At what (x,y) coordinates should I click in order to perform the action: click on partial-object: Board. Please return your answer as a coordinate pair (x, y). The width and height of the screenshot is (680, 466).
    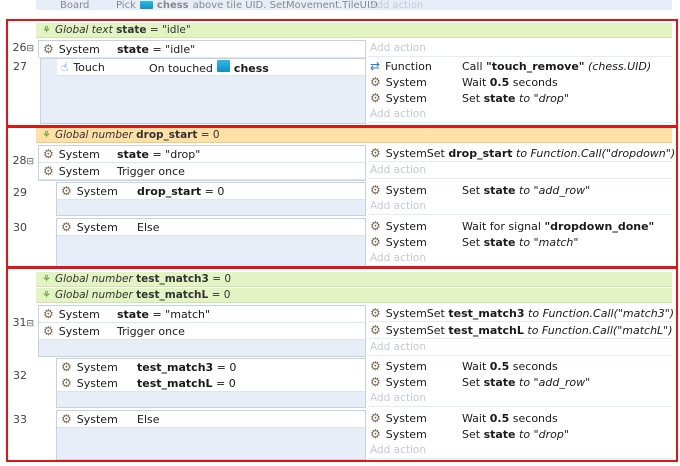
    Looking at the image, I should click on (75, 5).